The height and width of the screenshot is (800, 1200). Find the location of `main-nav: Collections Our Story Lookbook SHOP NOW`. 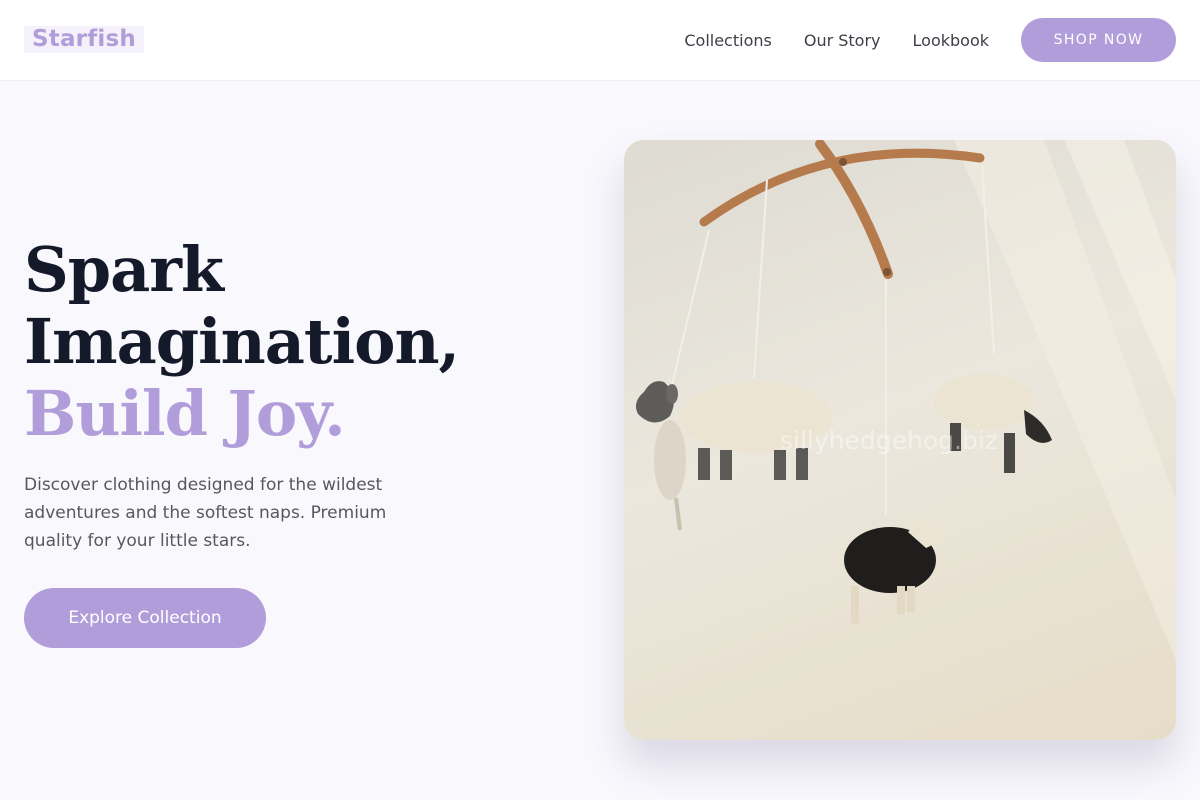

main-nav: Collections Our Story Lookbook SHOP NOW is located at coordinates (930, 40).